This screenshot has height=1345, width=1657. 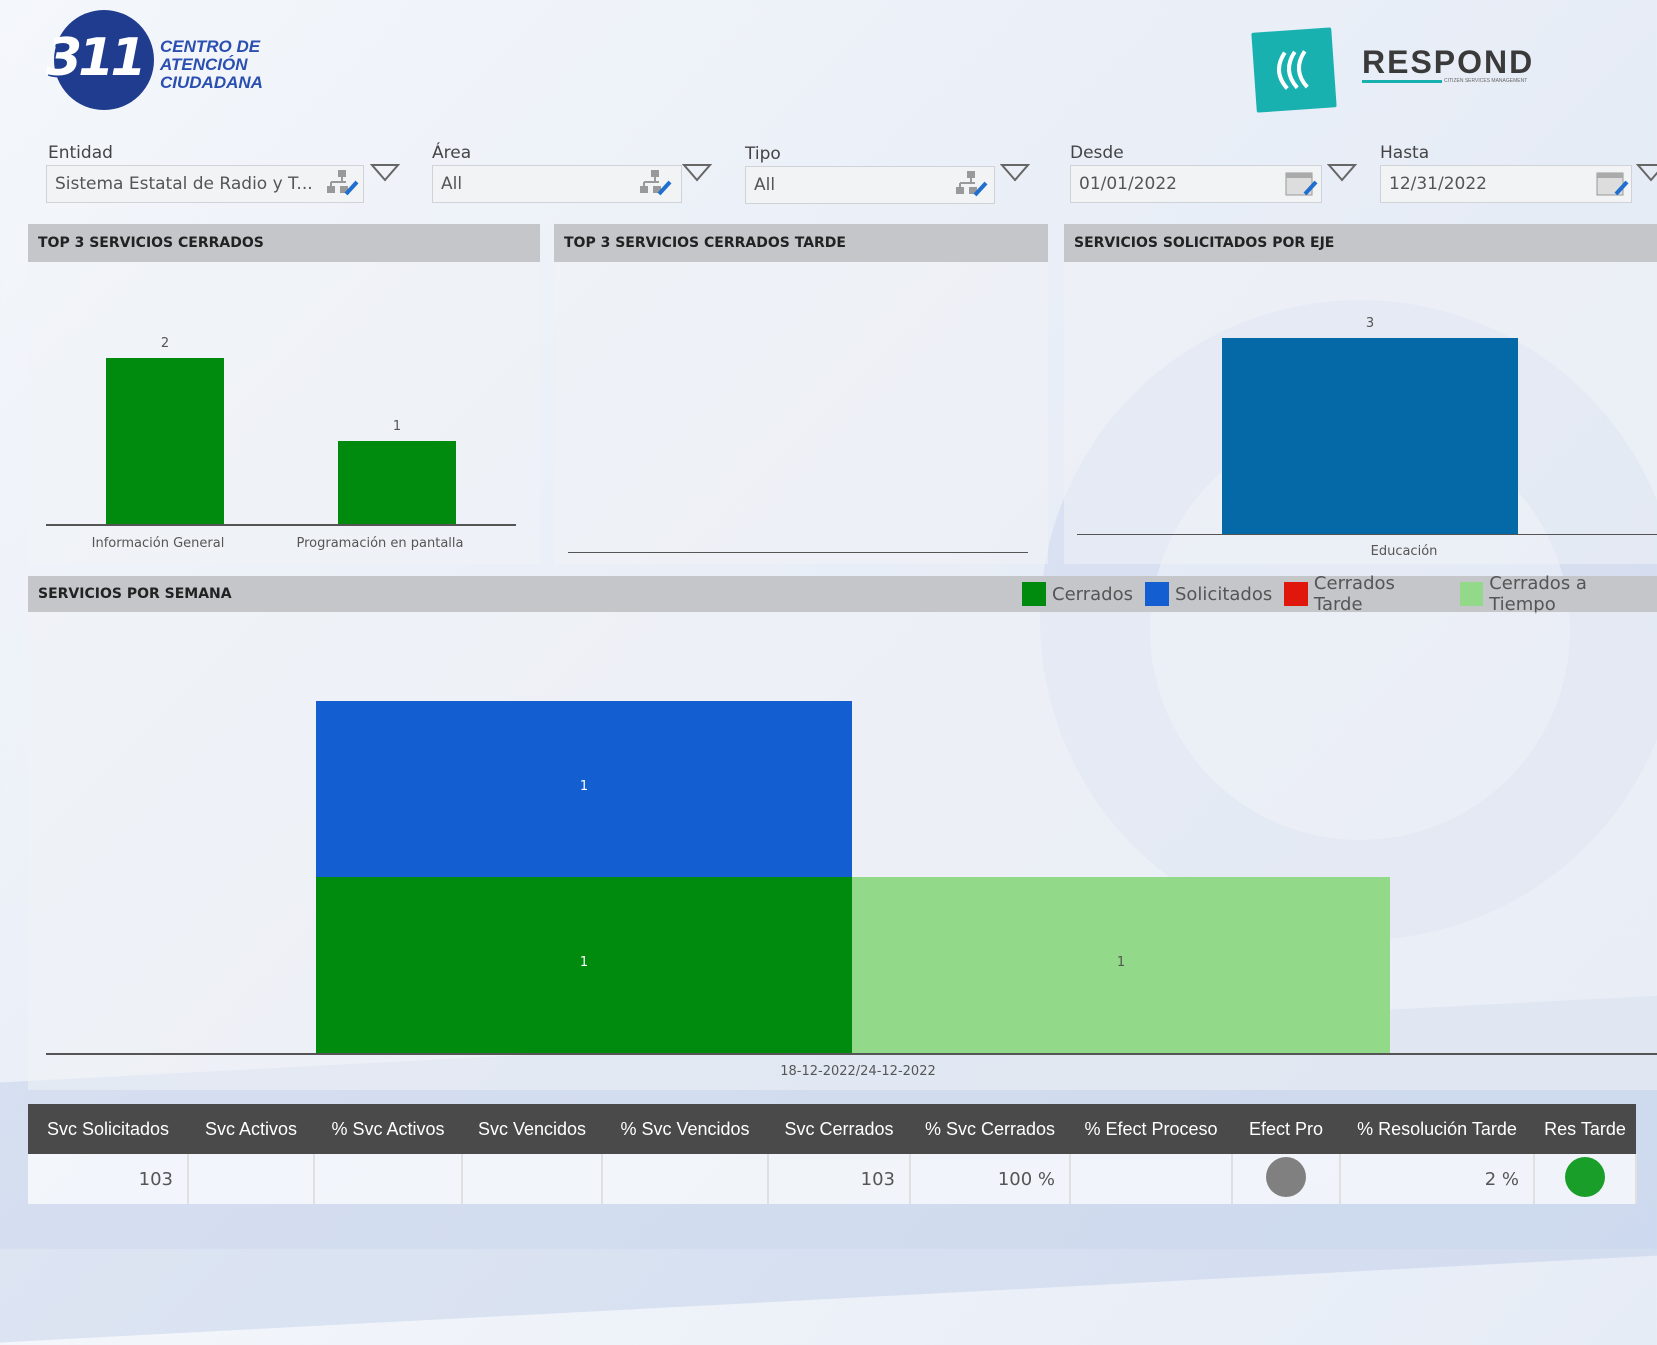 What do you see at coordinates (1404, 551) in the screenshot?
I see `category-label: Educación` at bounding box center [1404, 551].